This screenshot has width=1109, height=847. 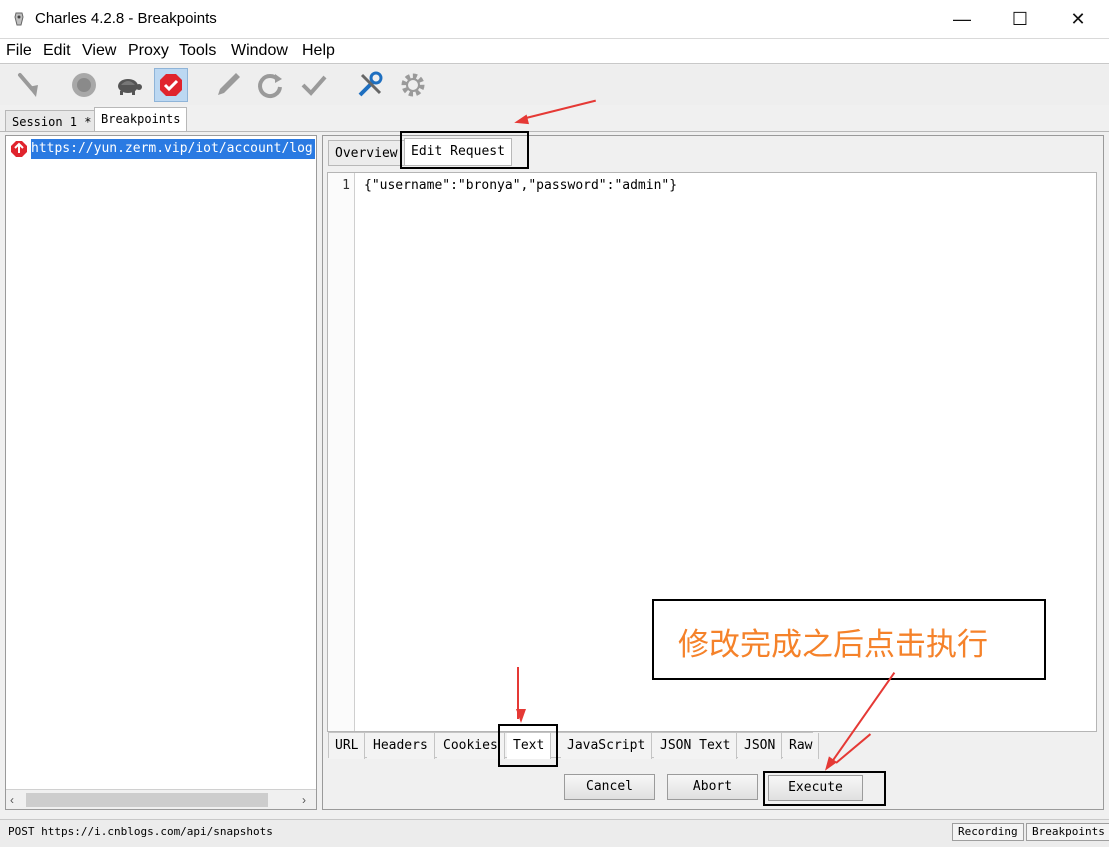 What do you see at coordinates (228, 85) in the screenshot?
I see `compose-pen-icon` at bounding box center [228, 85].